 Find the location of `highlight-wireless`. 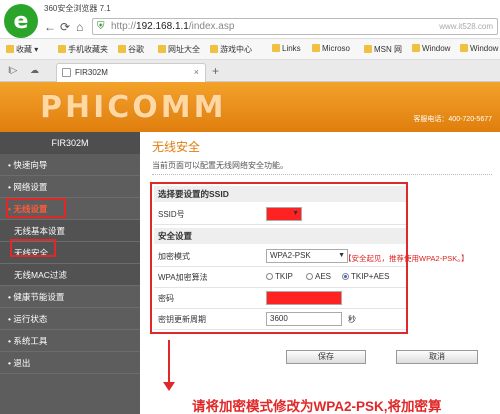

highlight-wireless is located at coordinates (36, 208).